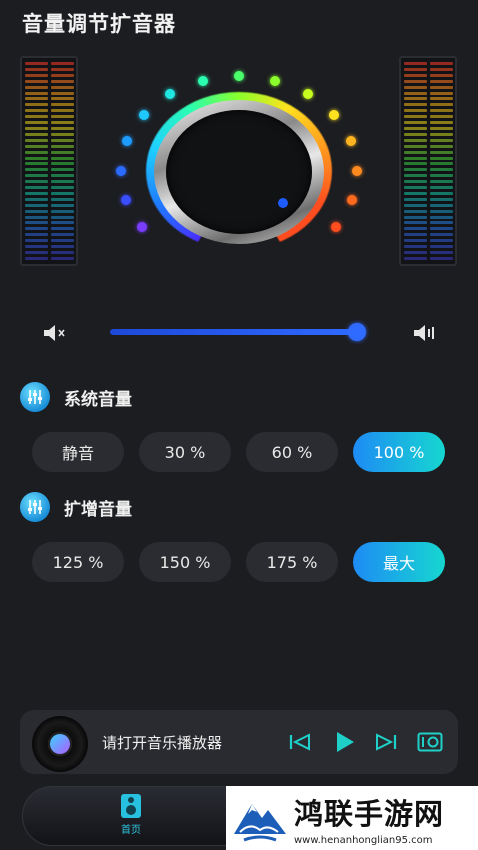  I want to click on nav-home-label: 首页, so click(131, 830).